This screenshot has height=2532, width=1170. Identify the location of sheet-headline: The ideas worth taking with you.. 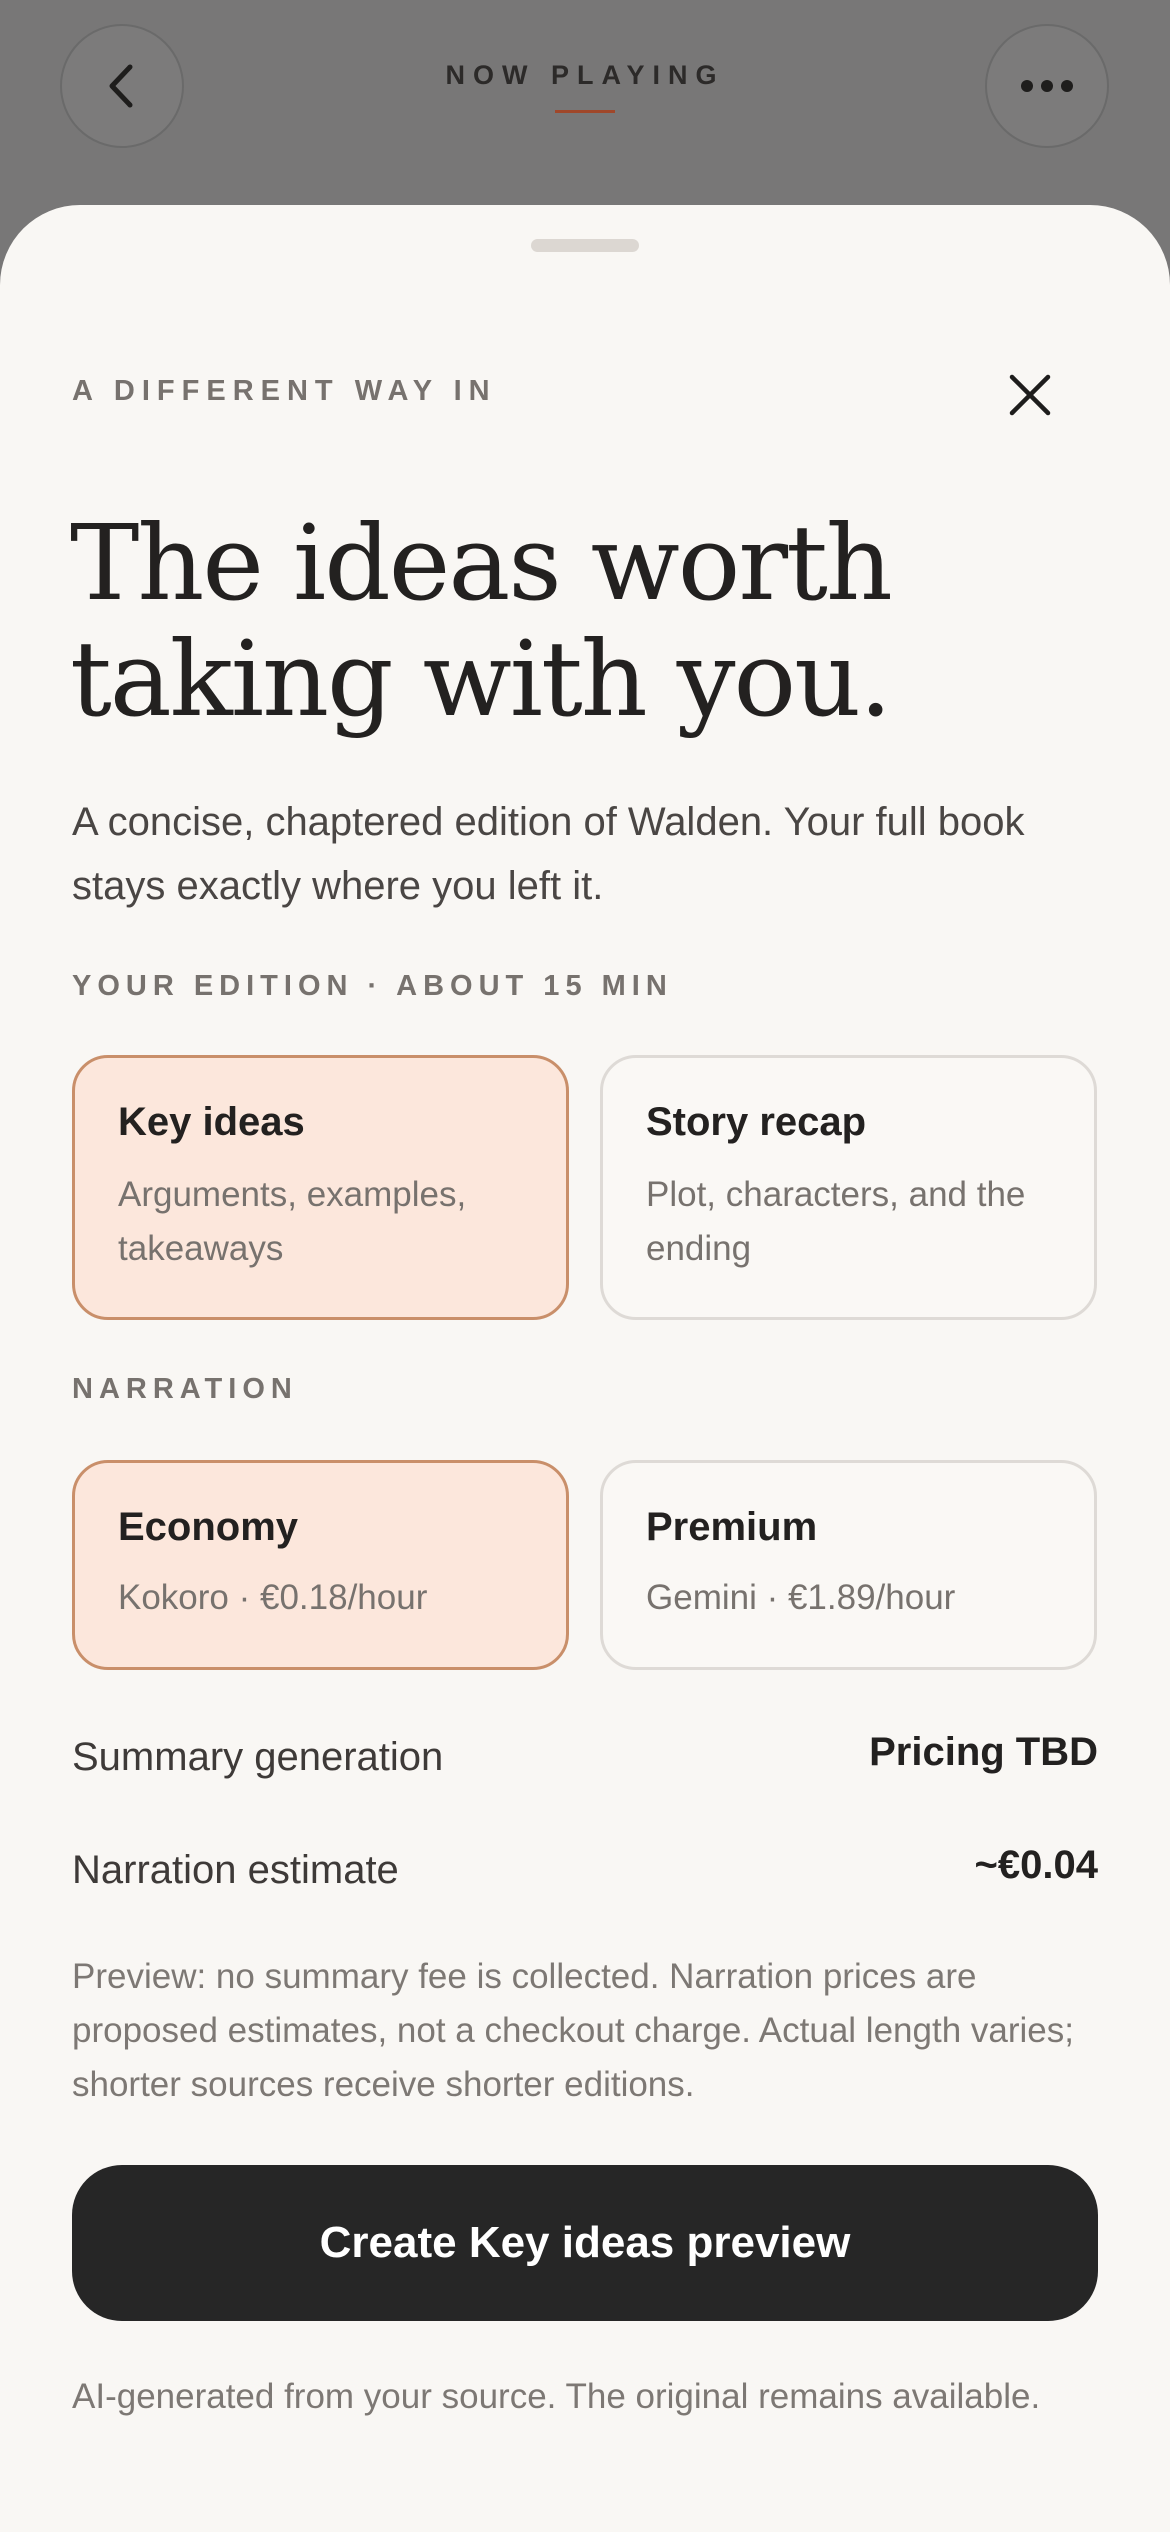
(570, 621).